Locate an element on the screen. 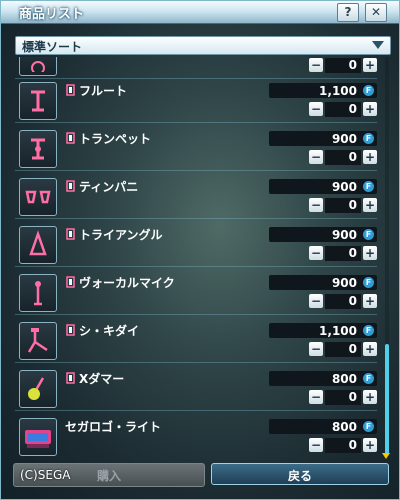  stand-icon is located at coordinates (38, 341).